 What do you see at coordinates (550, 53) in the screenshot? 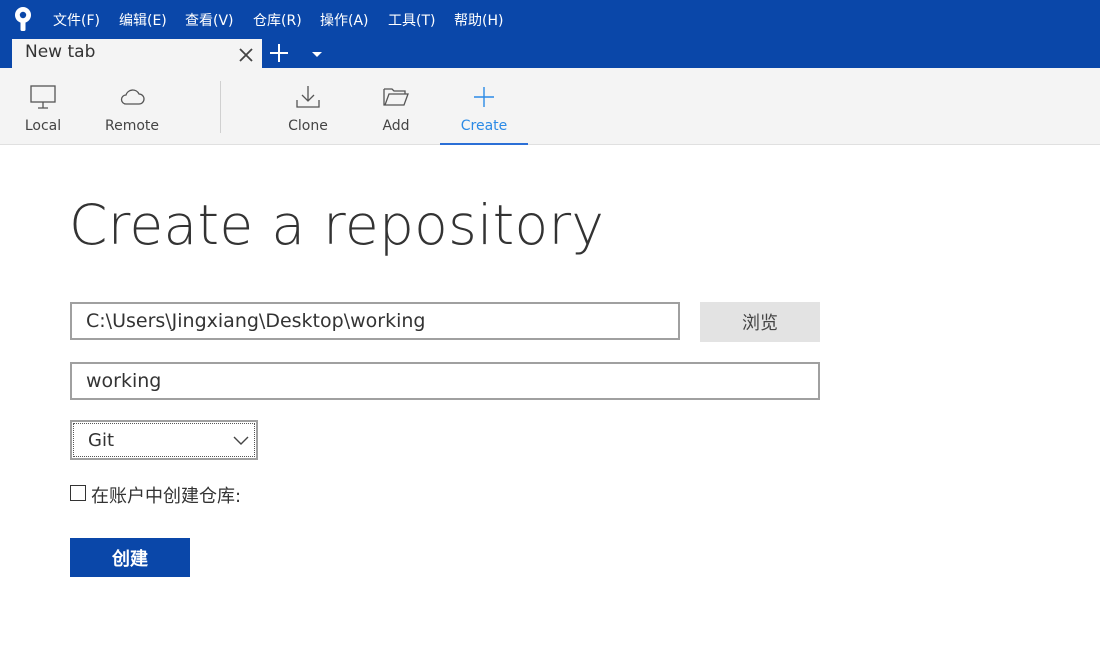
I see `tab-strip: New tab` at bounding box center [550, 53].